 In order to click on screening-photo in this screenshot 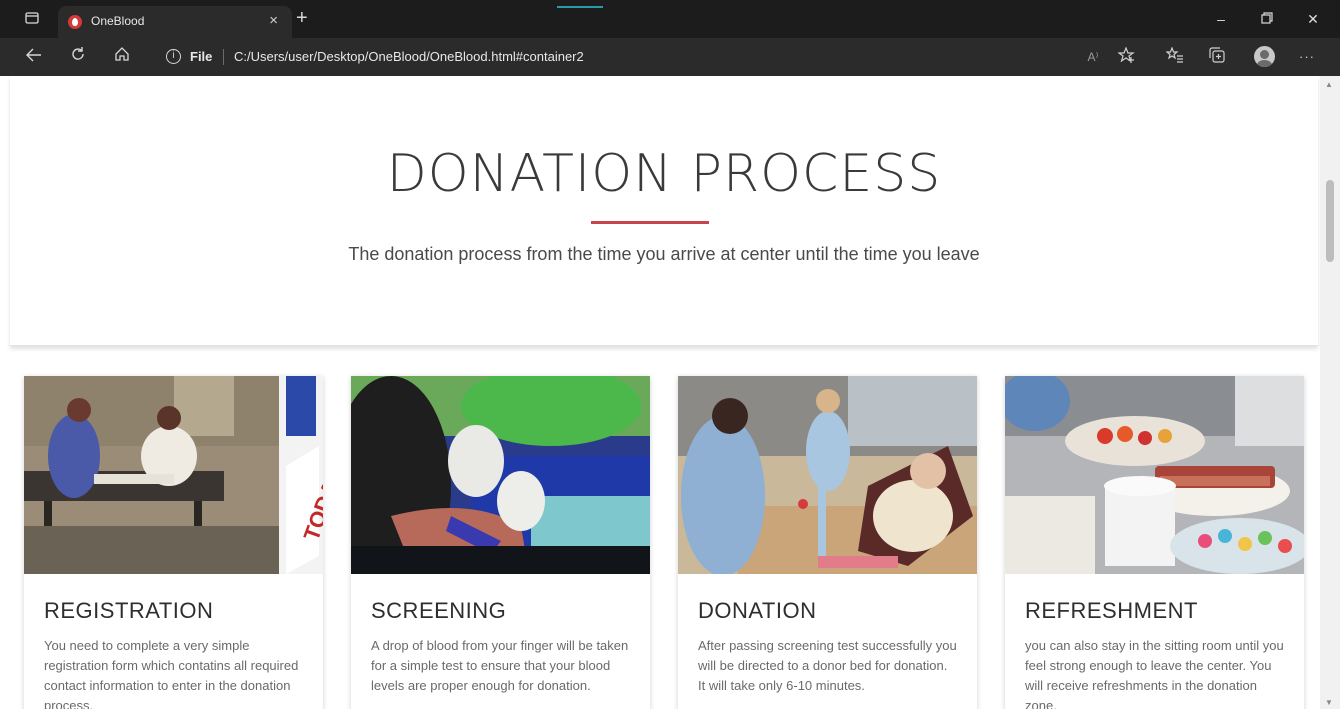, I will do `click(500, 475)`.